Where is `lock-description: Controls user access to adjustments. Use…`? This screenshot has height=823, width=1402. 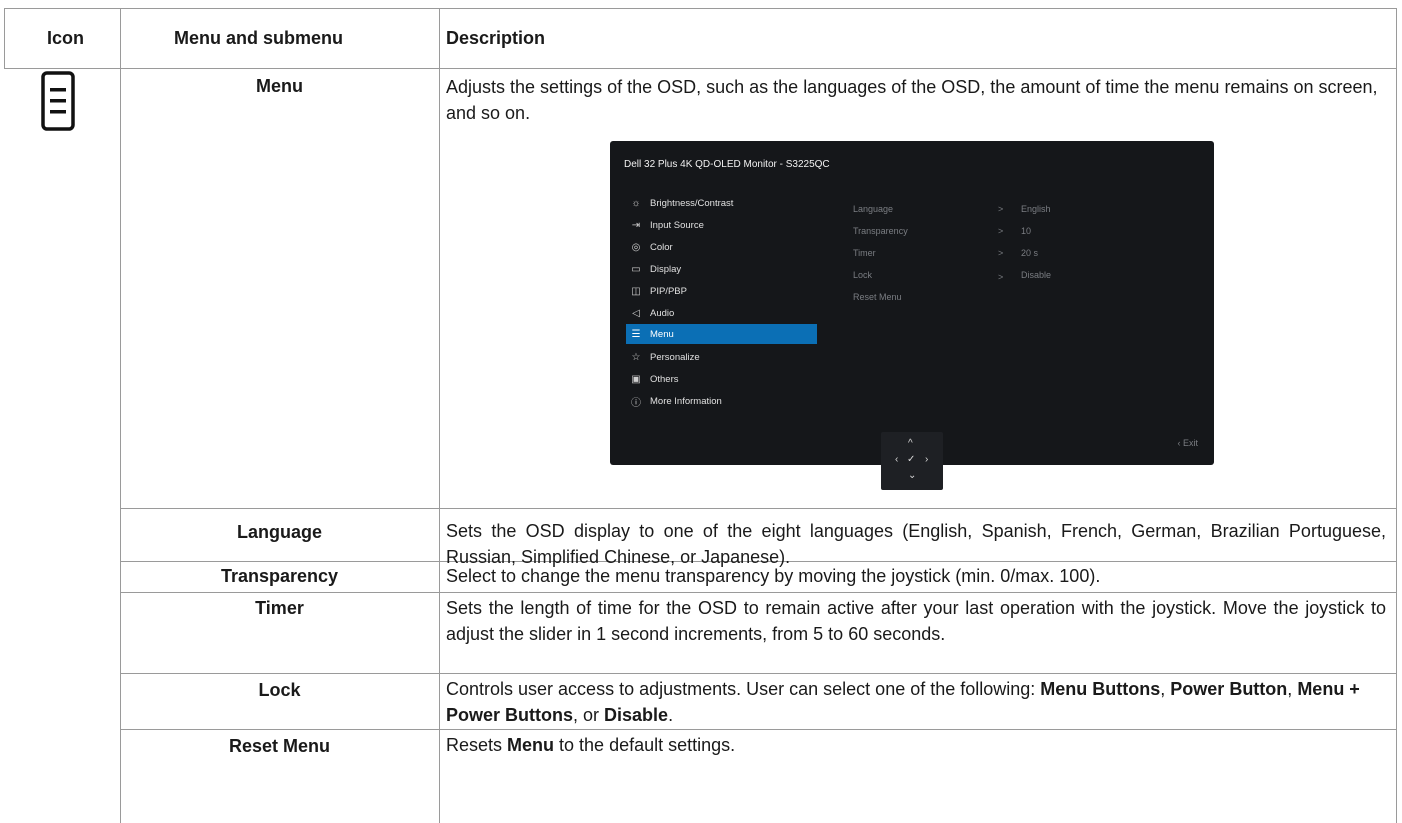 lock-description: Controls user access to adjustments. Use… is located at coordinates (903, 702).